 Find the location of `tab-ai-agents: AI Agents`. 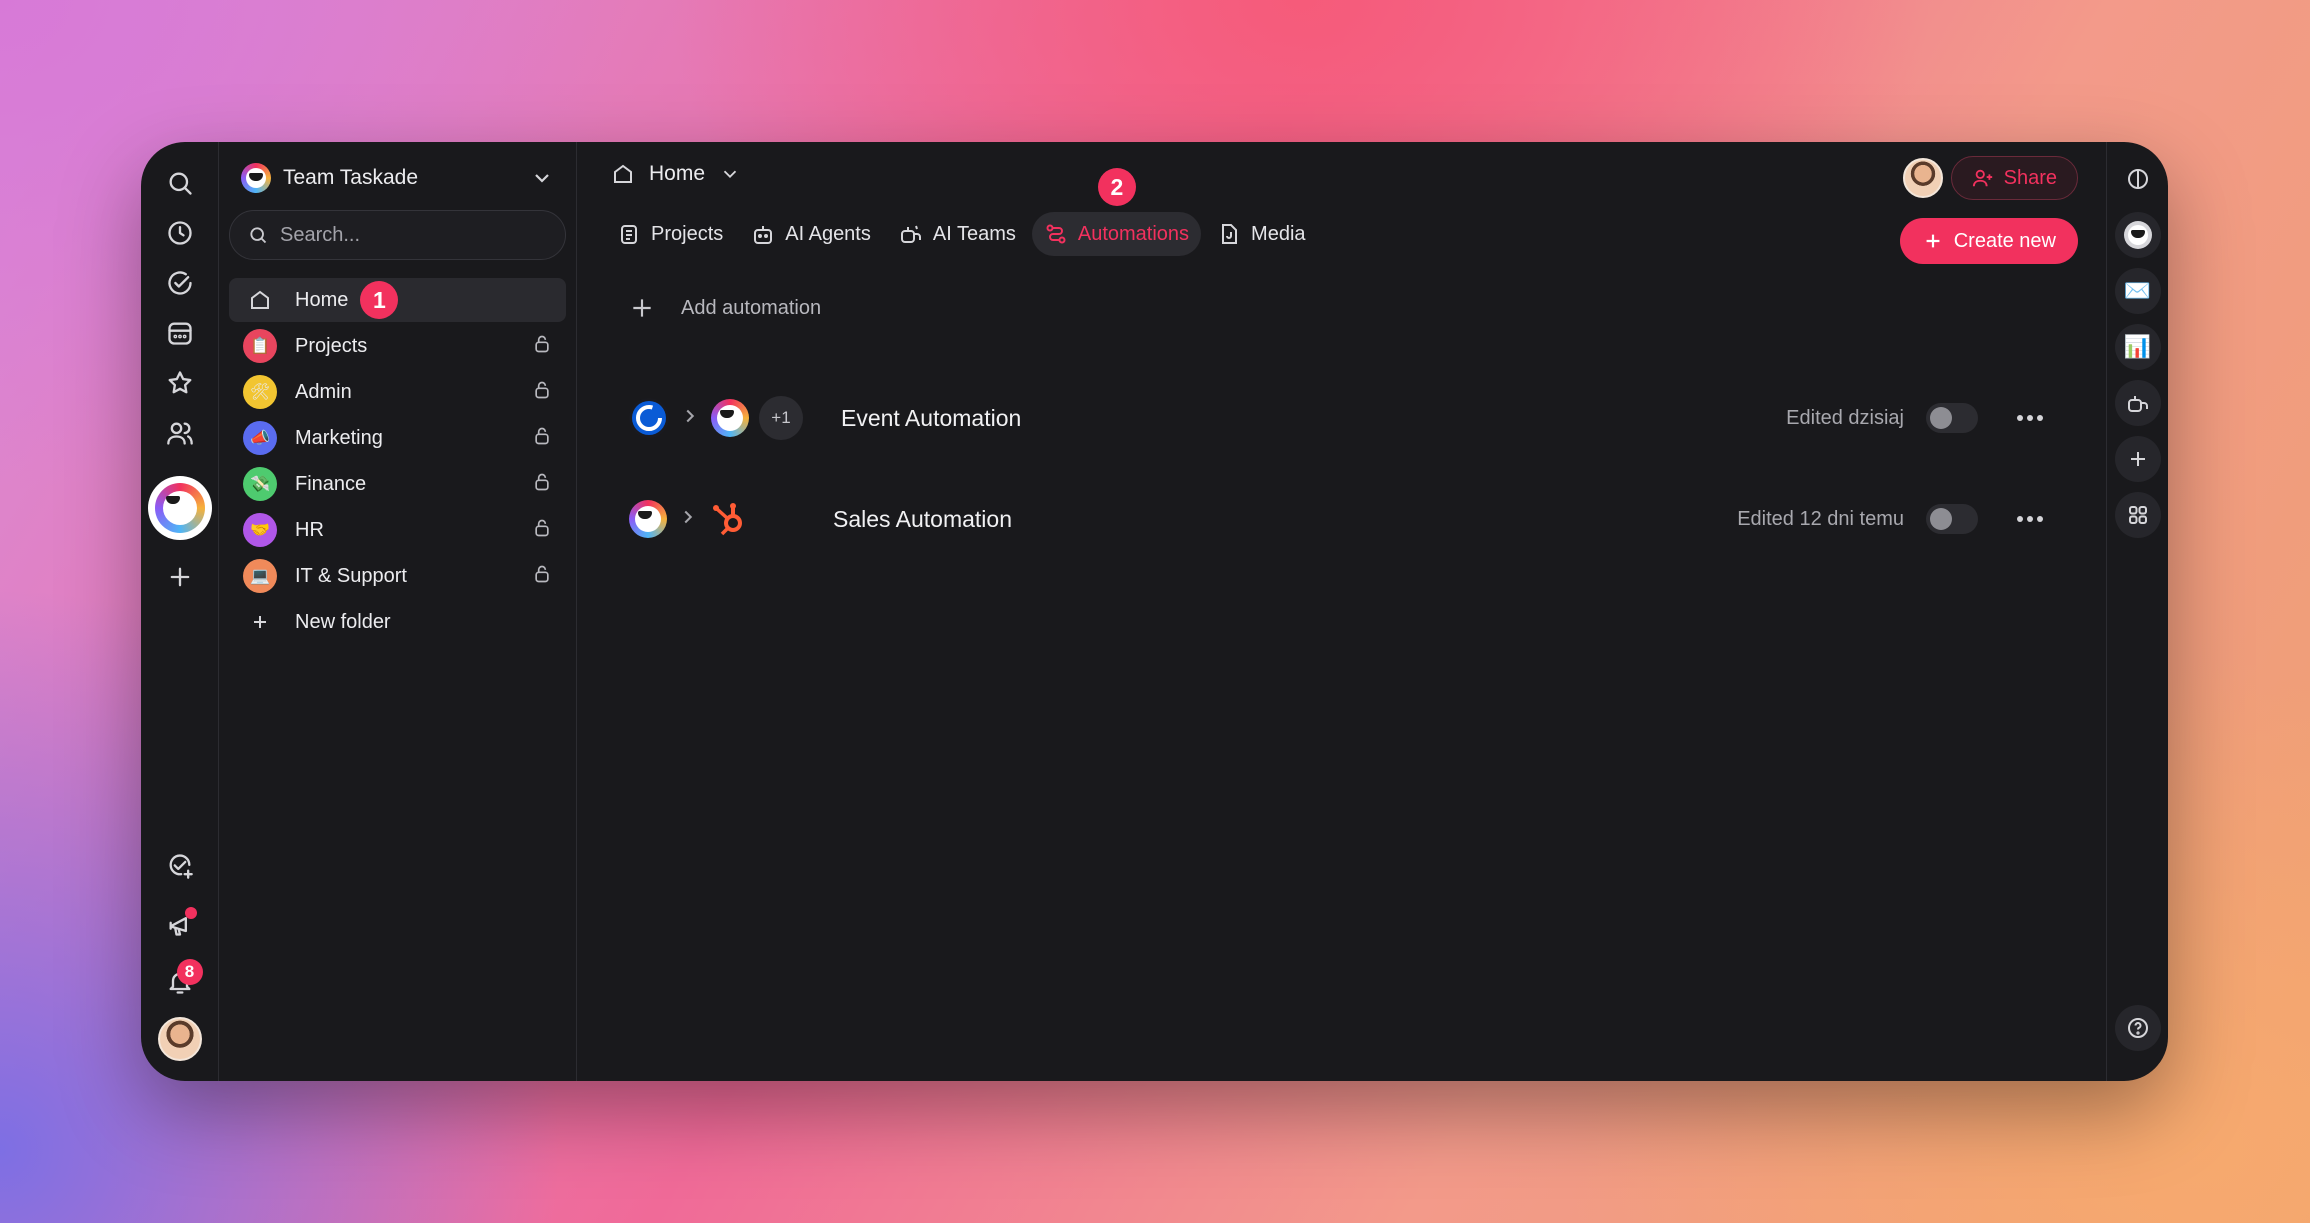

tab-ai-agents: AI Agents is located at coordinates (811, 234).